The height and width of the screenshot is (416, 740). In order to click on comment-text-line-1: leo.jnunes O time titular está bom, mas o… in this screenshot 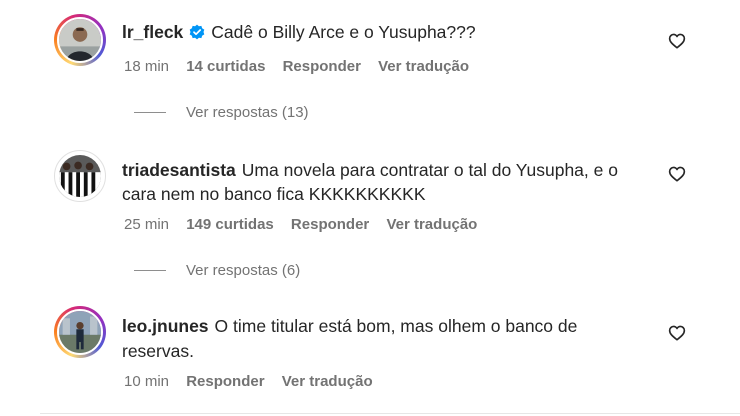, I will do `click(349, 326)`.